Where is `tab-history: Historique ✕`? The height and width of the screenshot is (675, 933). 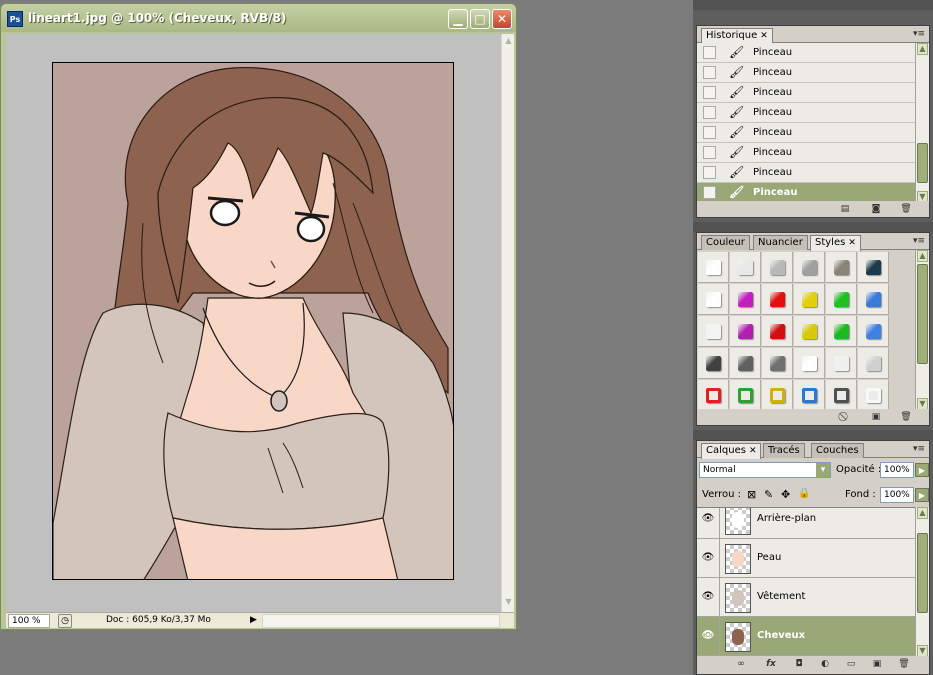 tab-history: Historique ✕ is located at coordinates (737, 36).